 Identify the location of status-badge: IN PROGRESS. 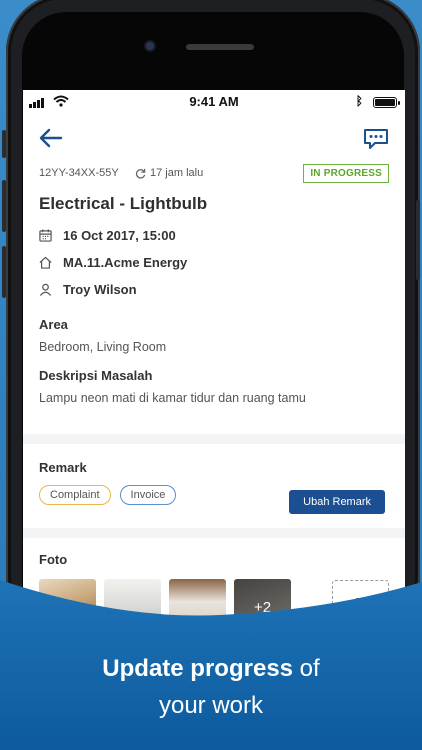
(346, 173).